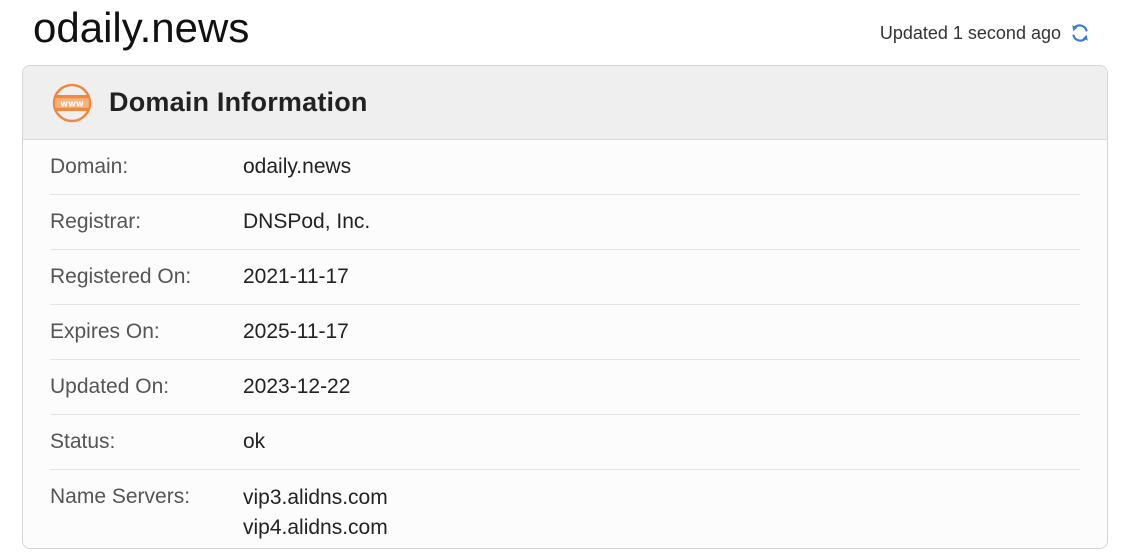  I want to click on info-row-registered-on: Registered On: 2021-11-17, so click(565, 277).